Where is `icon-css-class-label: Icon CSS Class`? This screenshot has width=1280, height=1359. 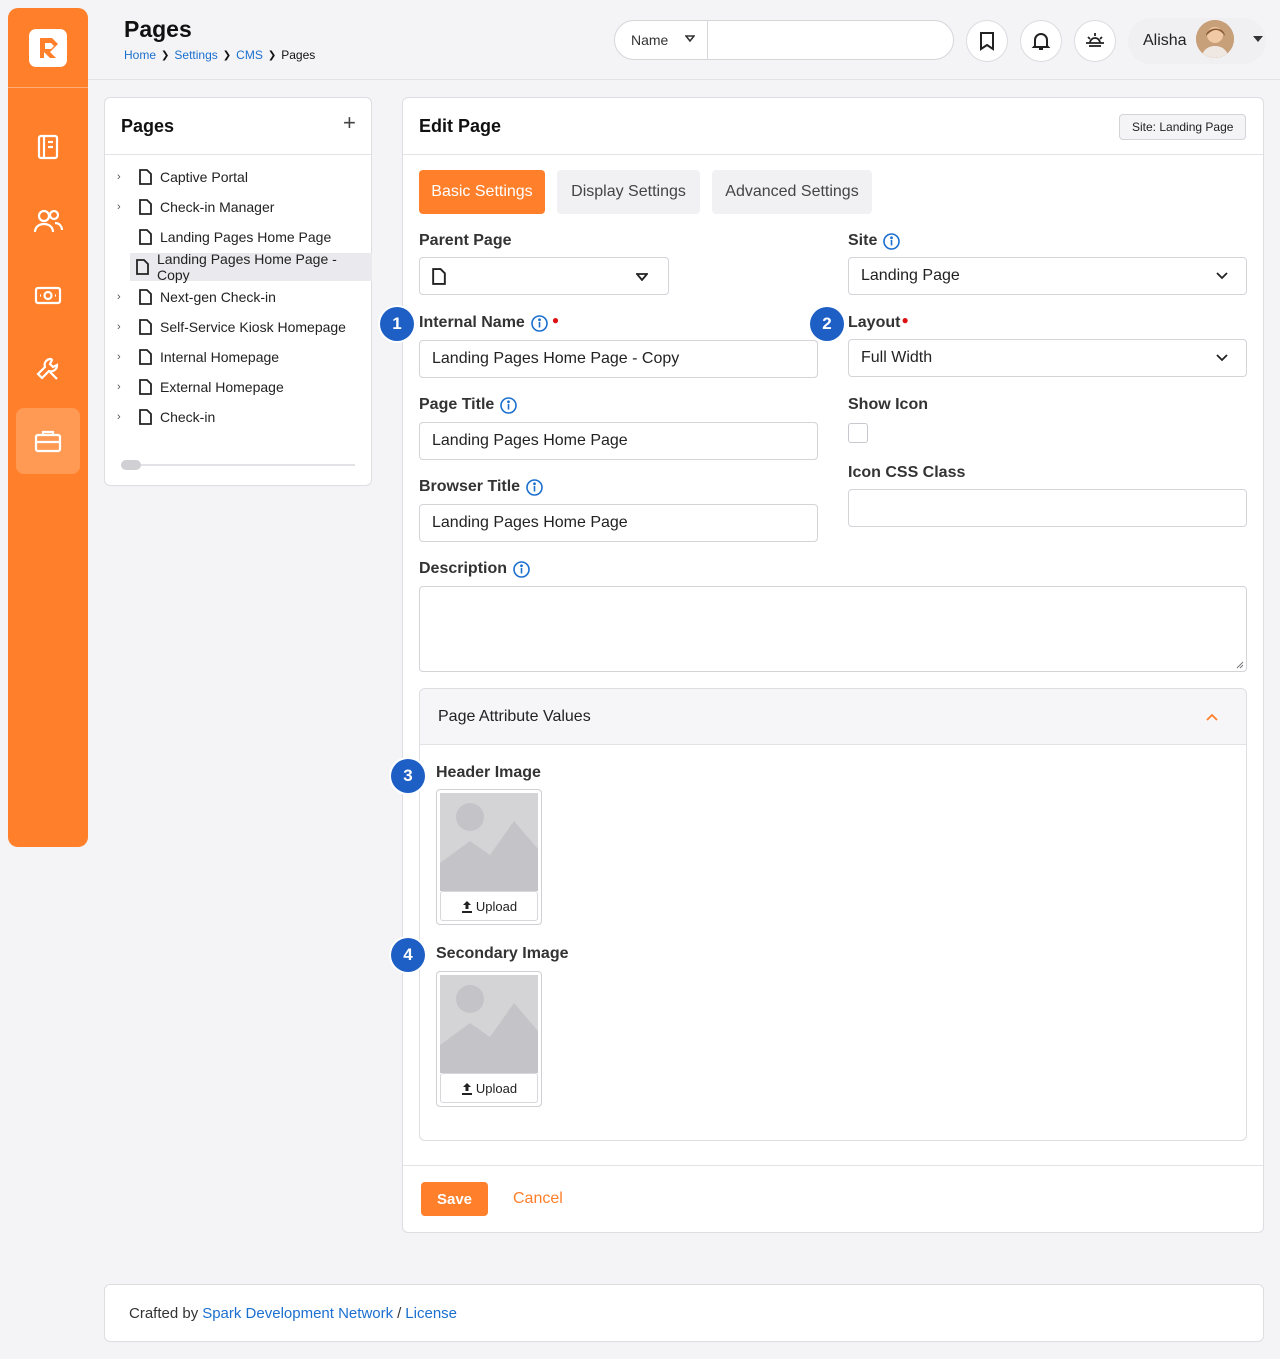
icon-css-class-label: Icon CSS Class is located at coordinates (907, 472).